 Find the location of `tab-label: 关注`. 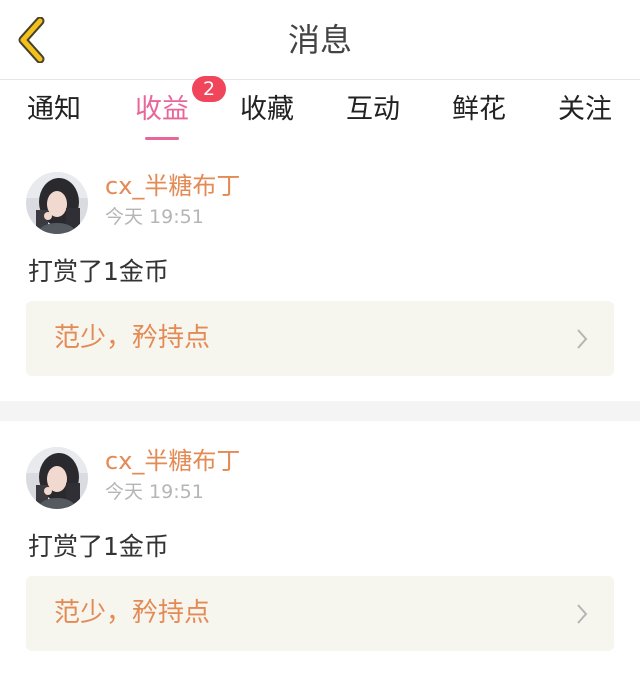

tab-label: 关注 is located at coordinates (585, 109).